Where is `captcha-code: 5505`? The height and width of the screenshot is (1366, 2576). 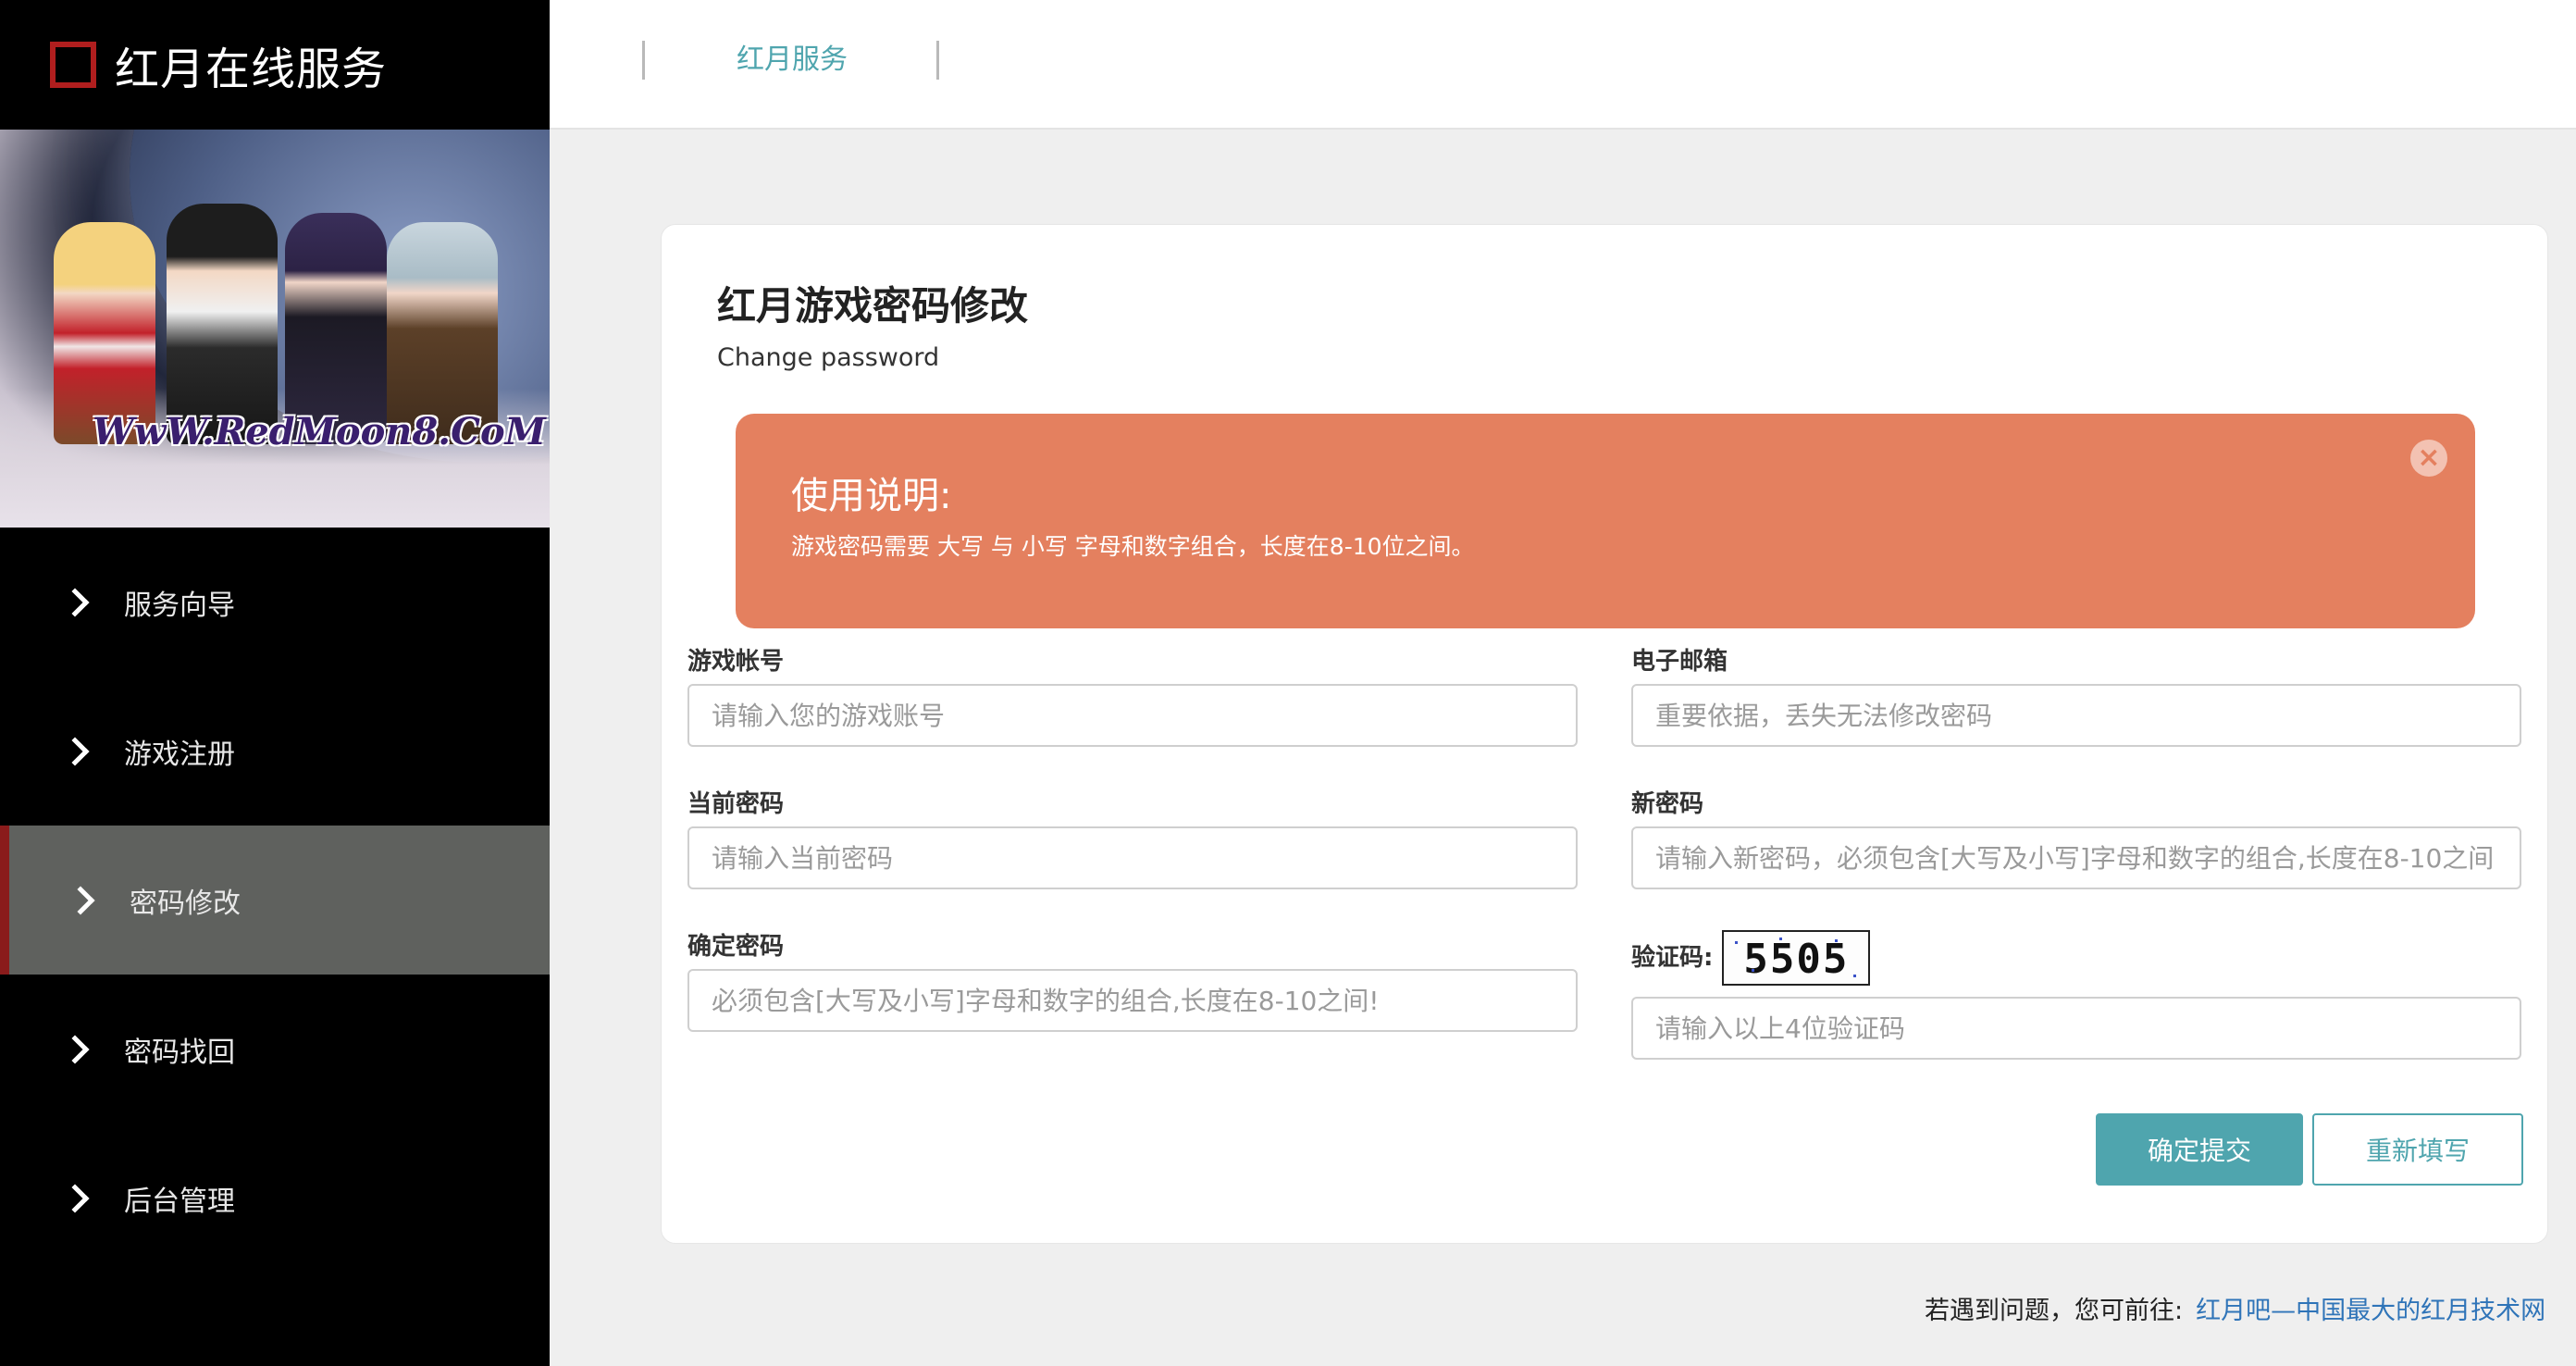
captcha-code: 5505 is located at coordinates (1797, 959).